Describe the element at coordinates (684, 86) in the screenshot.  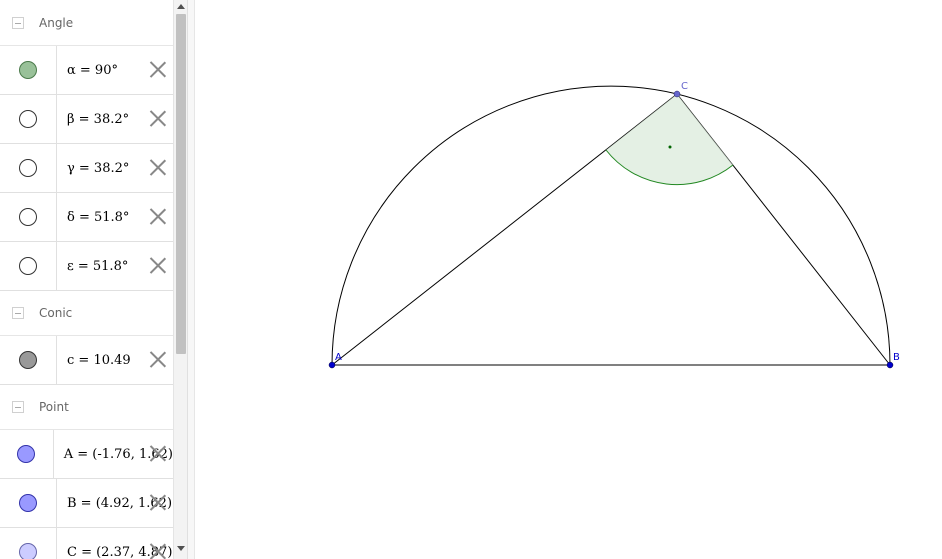
I see `point-label-c: C` at that location.